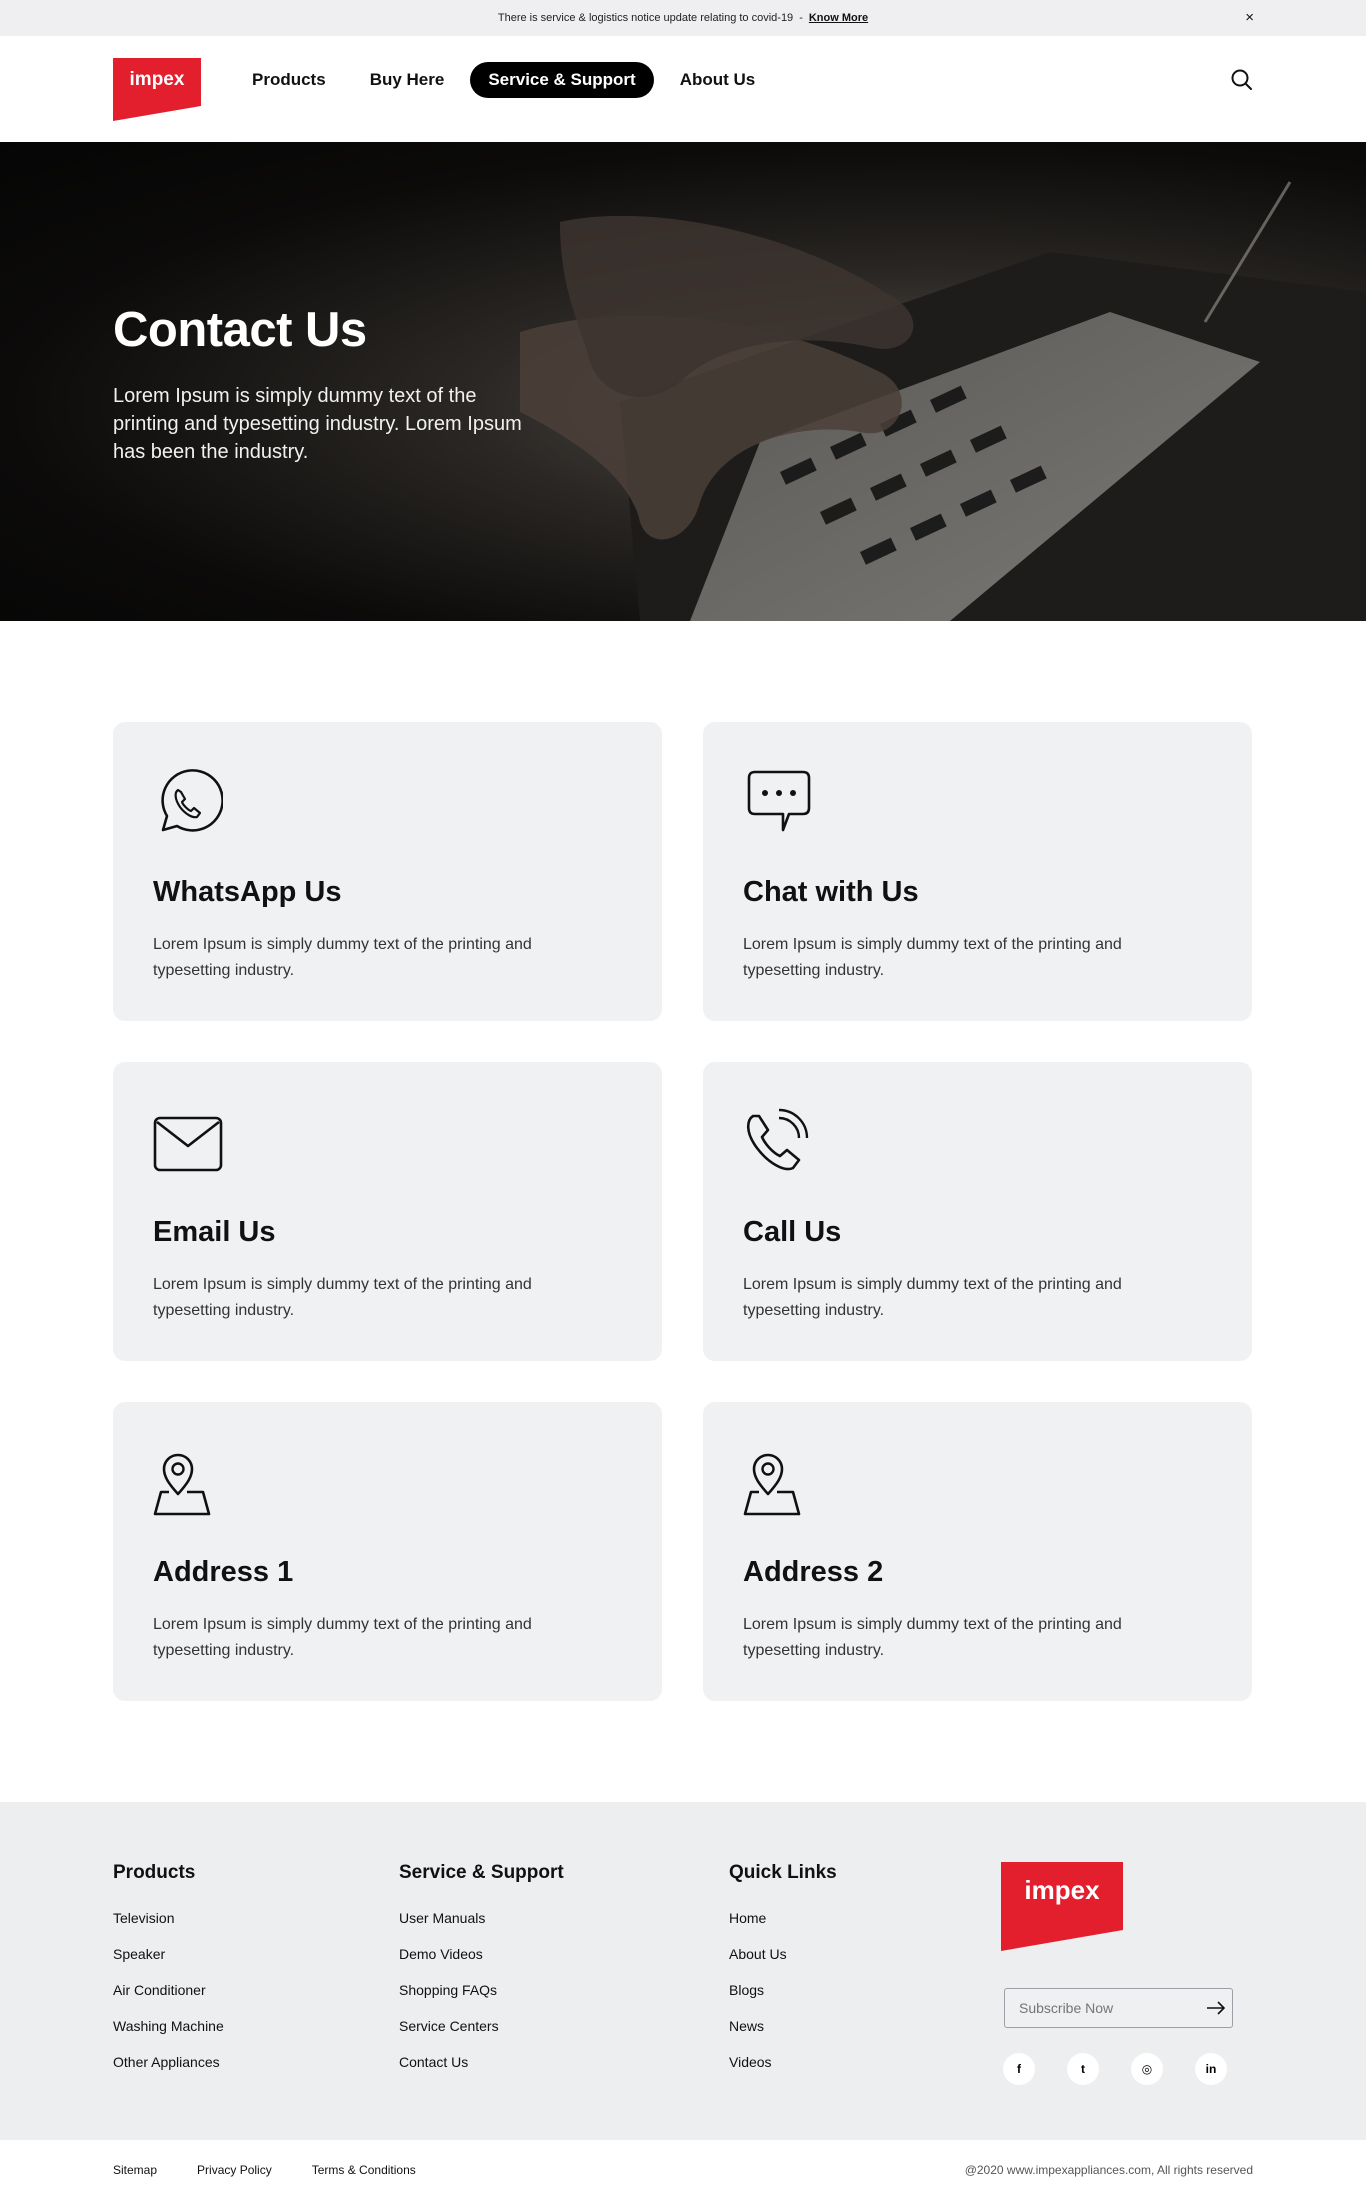 The height and width of the screenshot is (2201, 1366). What do you see at coordinates (192, 800) in the screenshot?
I see `whatsapp-icon` at bounding box center [192, 800].